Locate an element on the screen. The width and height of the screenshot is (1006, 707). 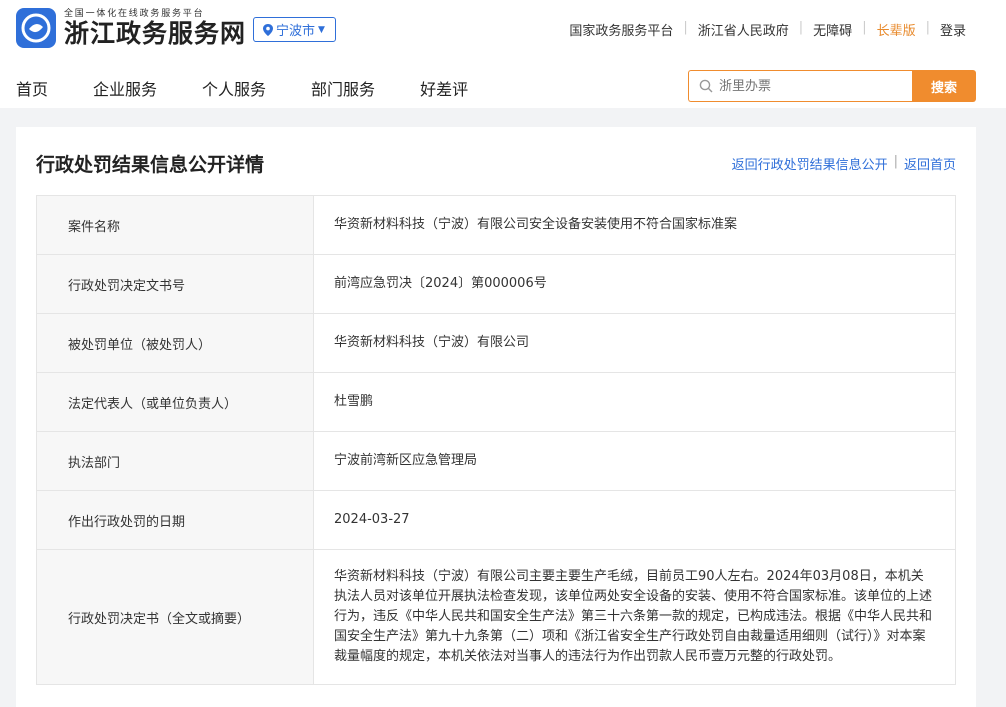
location-pin-icon is located at coordinates (268, 29).